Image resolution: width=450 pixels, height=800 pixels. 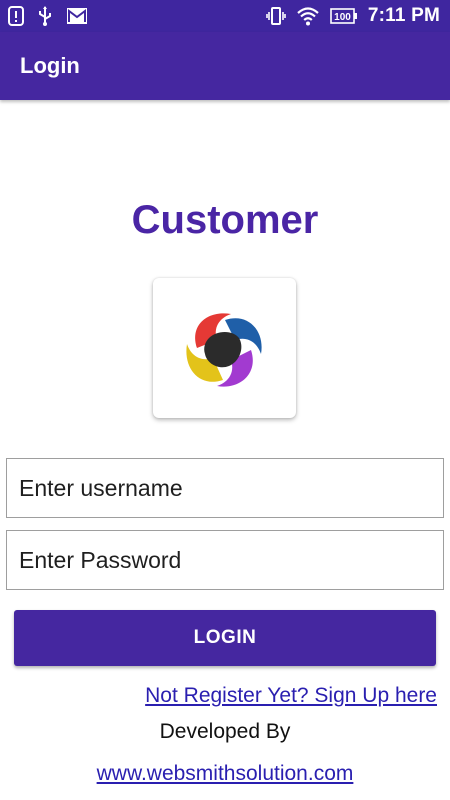 What do you see at coordinates (308, 16) in the screenshot?
I see `wifi-icon` at bounding box center [308, 16].